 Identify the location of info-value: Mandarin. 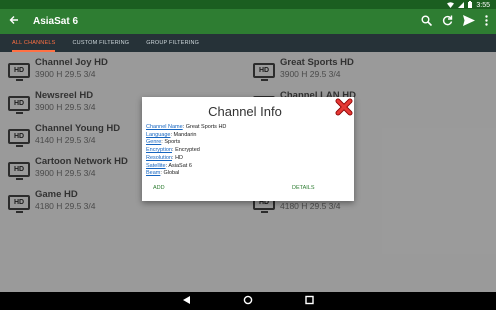
(185, 134).